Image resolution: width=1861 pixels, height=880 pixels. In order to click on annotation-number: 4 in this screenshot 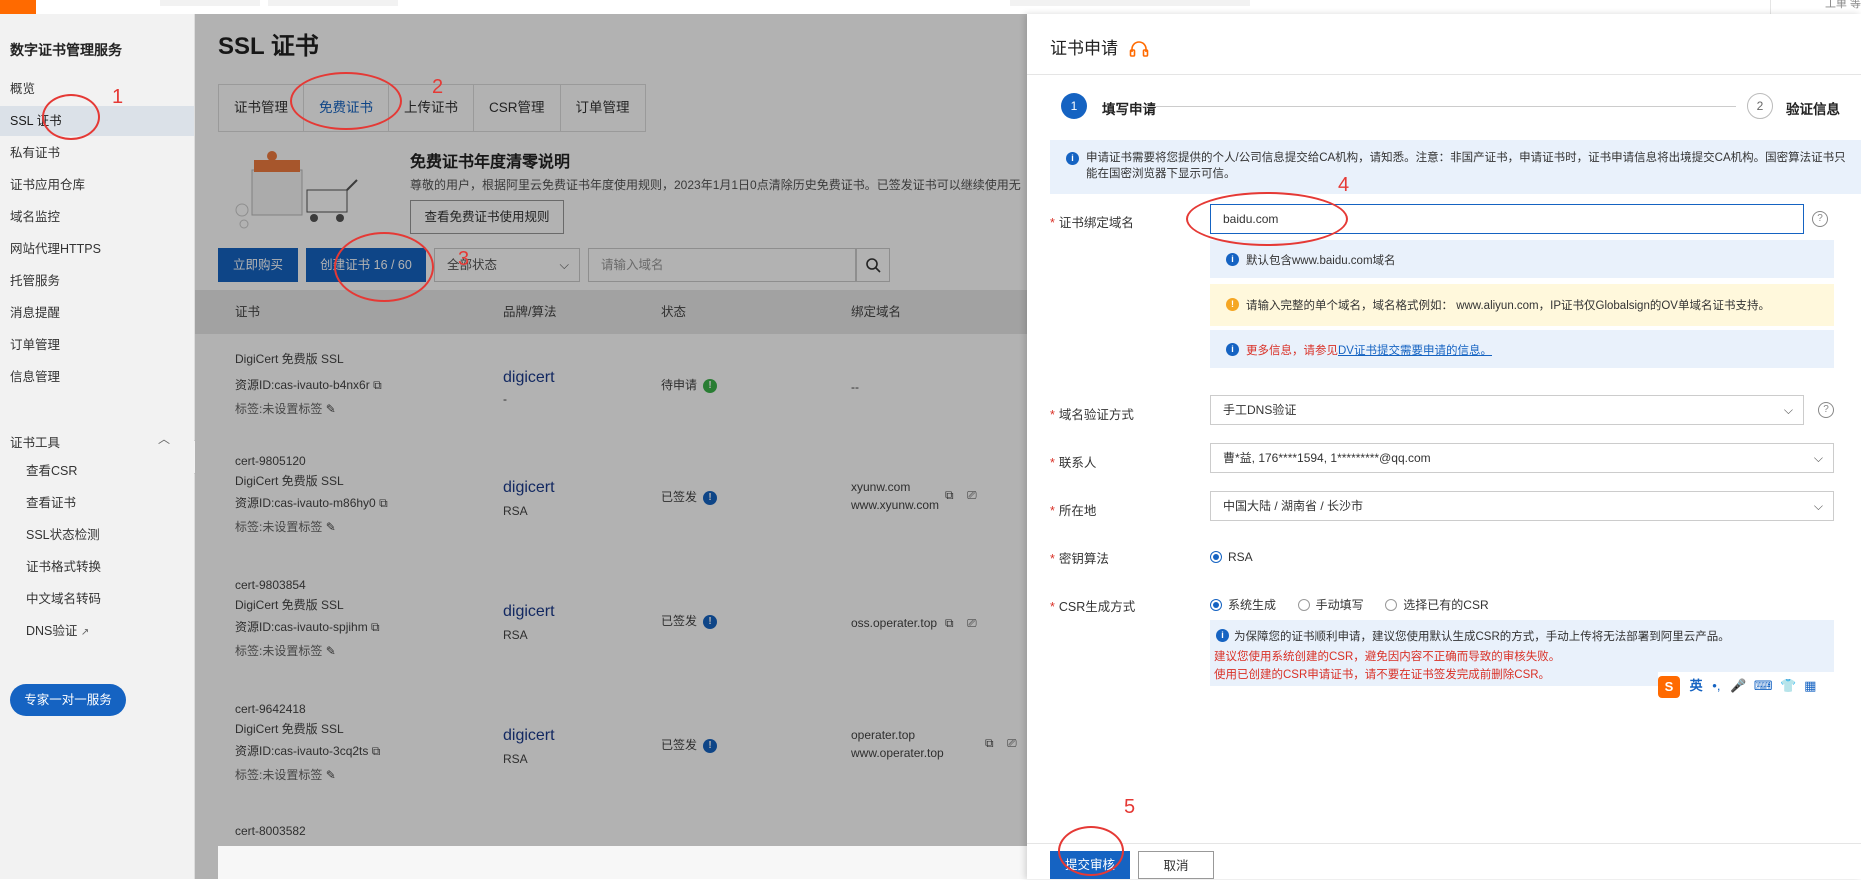, I will do `click(1344, 185)`.